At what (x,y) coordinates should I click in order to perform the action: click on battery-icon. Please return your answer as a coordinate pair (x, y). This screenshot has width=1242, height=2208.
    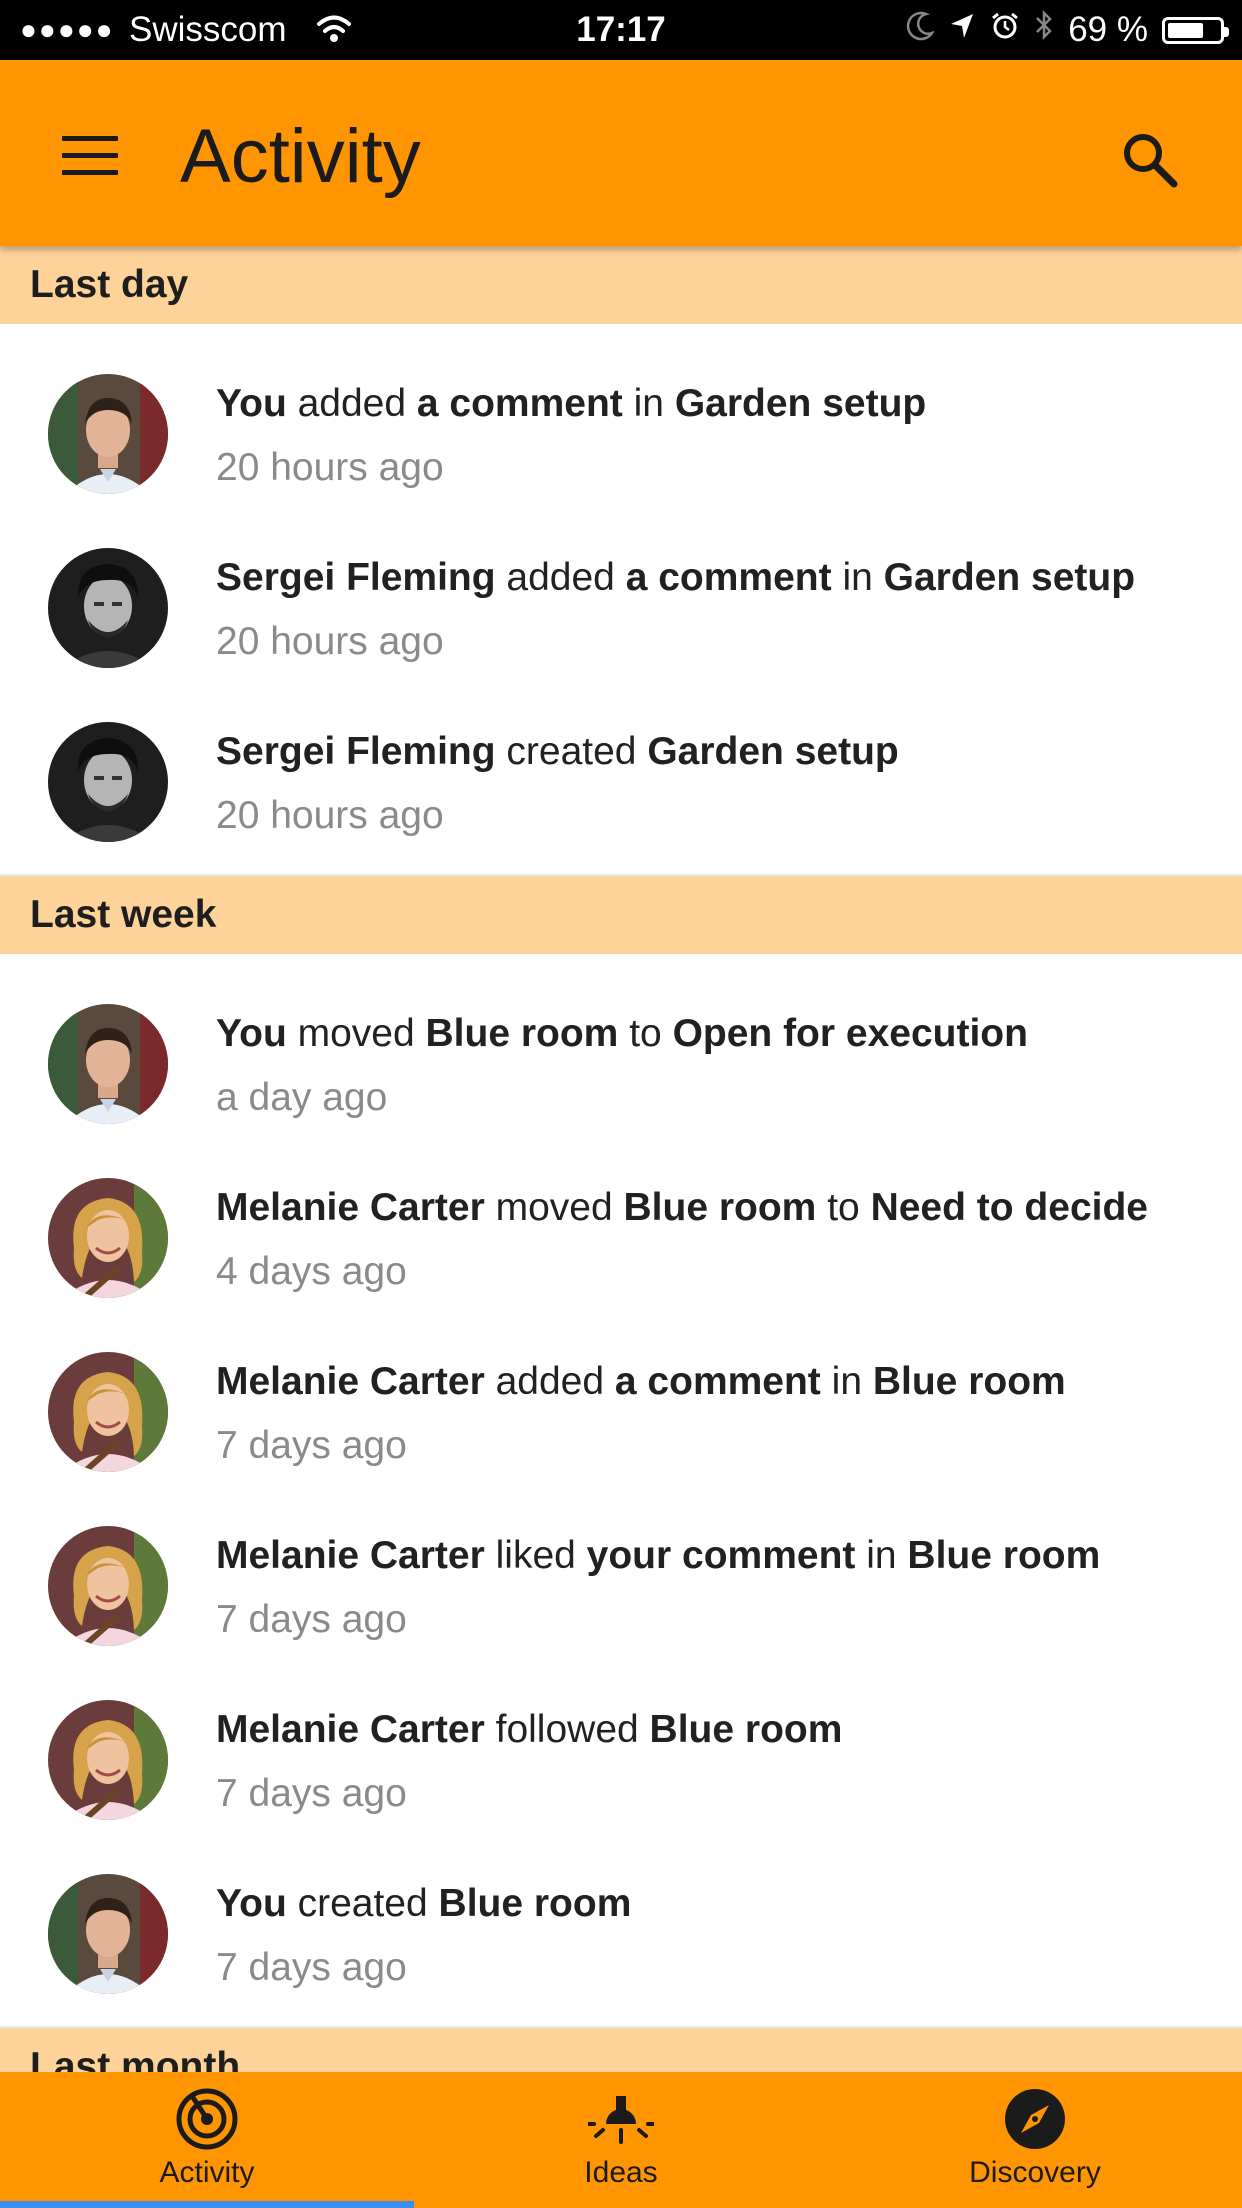
    Looking at the image, I should click on (1195, 30).